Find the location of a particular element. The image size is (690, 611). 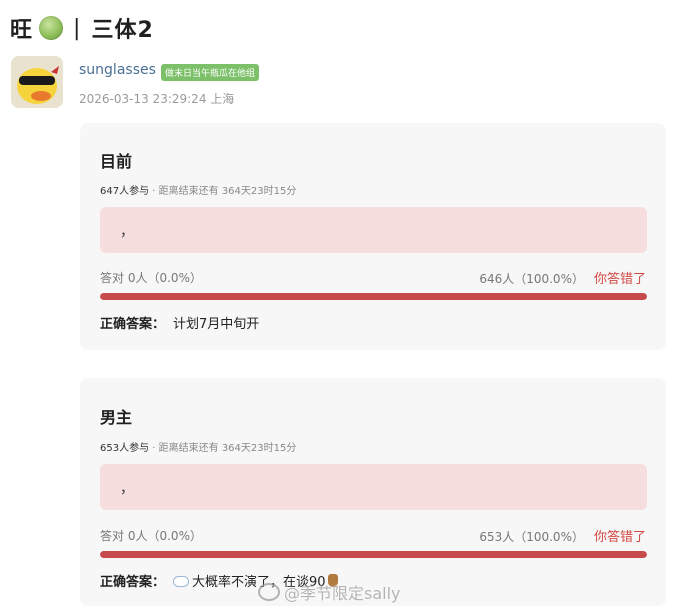

post-title: 旺 | 三体2 is located at coordinates (82, 28).